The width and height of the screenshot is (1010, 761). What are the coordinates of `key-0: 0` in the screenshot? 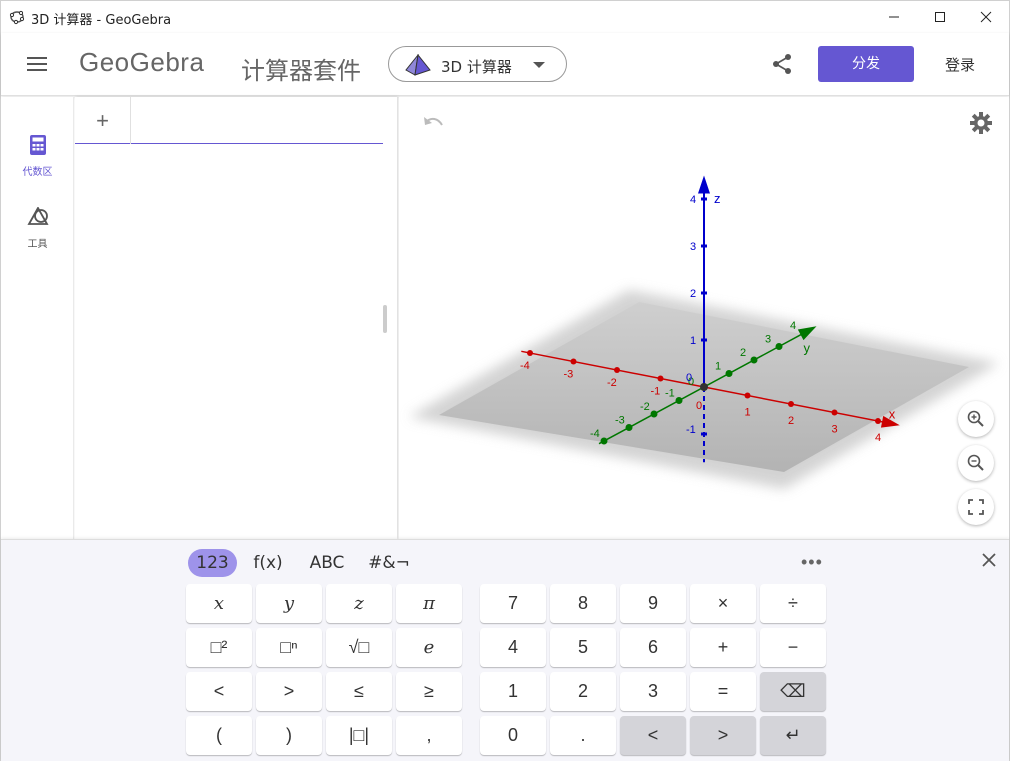 It's located at (513, 735).